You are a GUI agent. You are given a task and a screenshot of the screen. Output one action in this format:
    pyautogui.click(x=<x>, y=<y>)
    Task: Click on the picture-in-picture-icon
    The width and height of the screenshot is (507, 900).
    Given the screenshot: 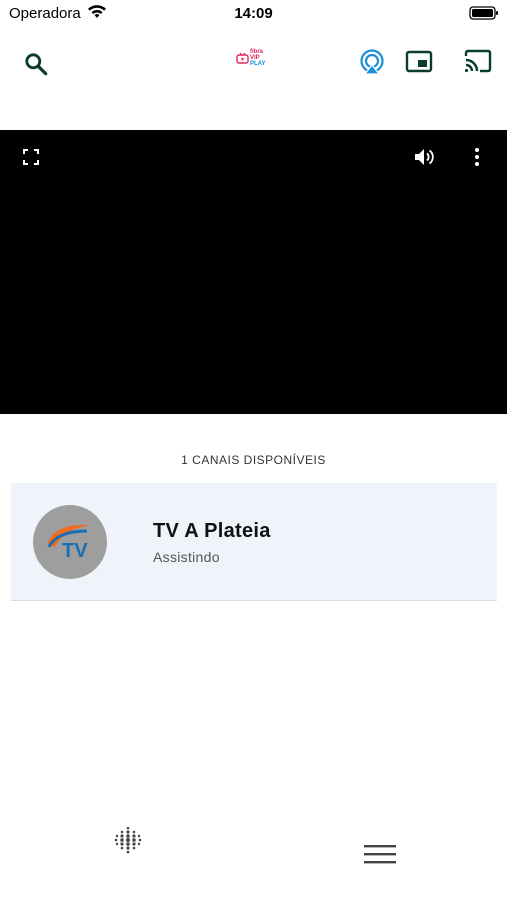 What is the action you would take?
    pyautogui.click(x=419, y=64)
    